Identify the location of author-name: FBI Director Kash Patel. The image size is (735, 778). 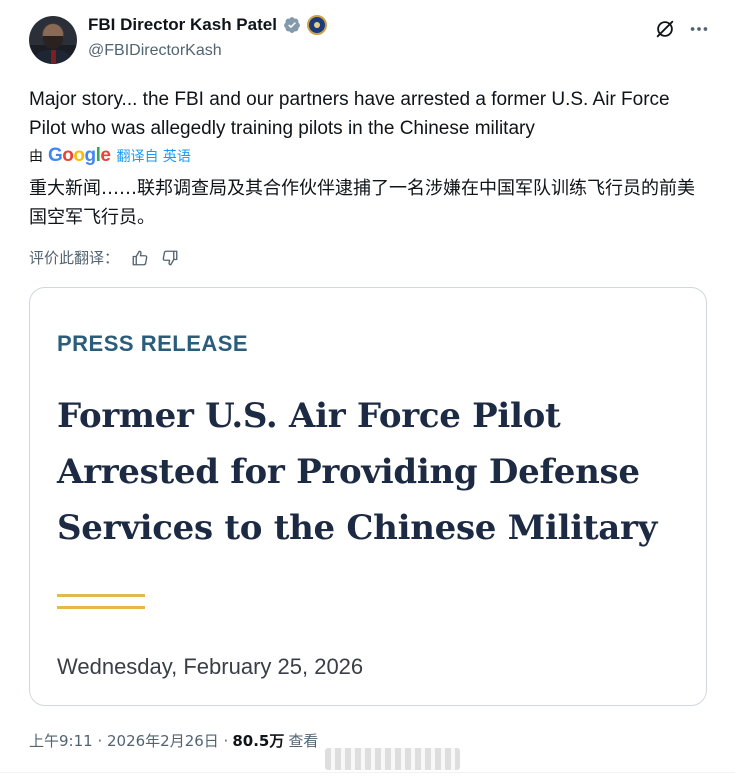
(182, 25).